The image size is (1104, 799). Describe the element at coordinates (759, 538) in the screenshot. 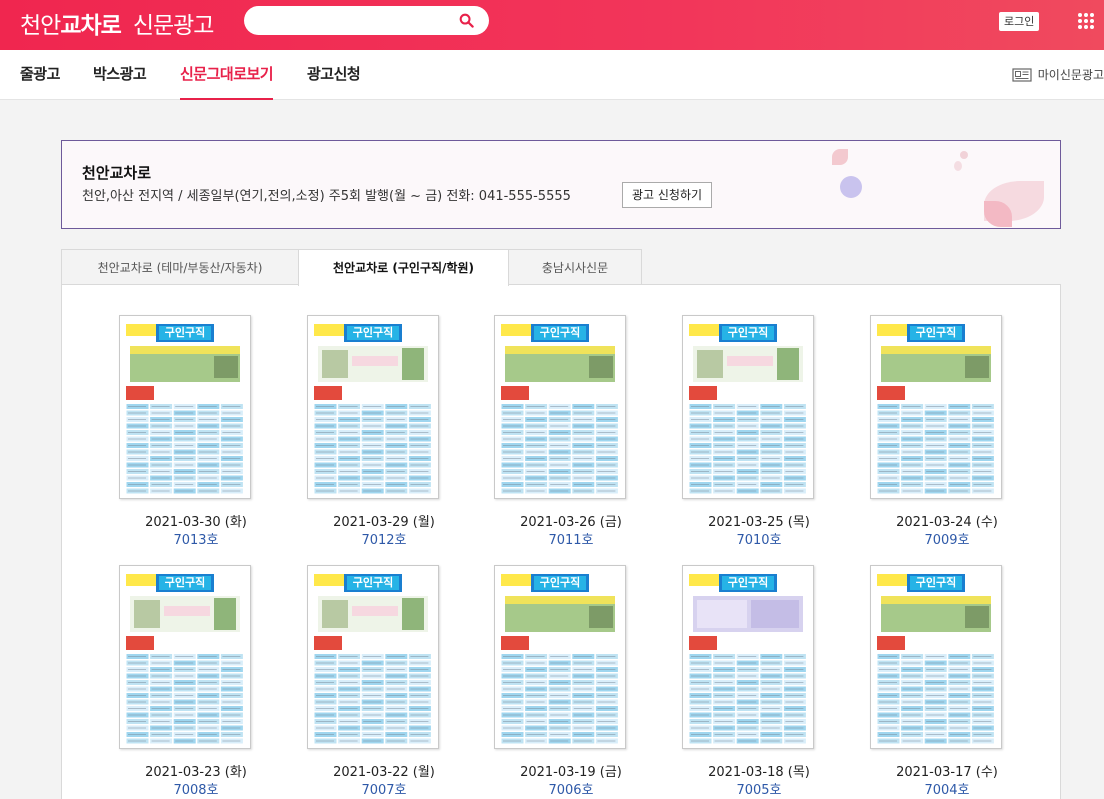

I see `issue-number-link: 7010호` at that location.